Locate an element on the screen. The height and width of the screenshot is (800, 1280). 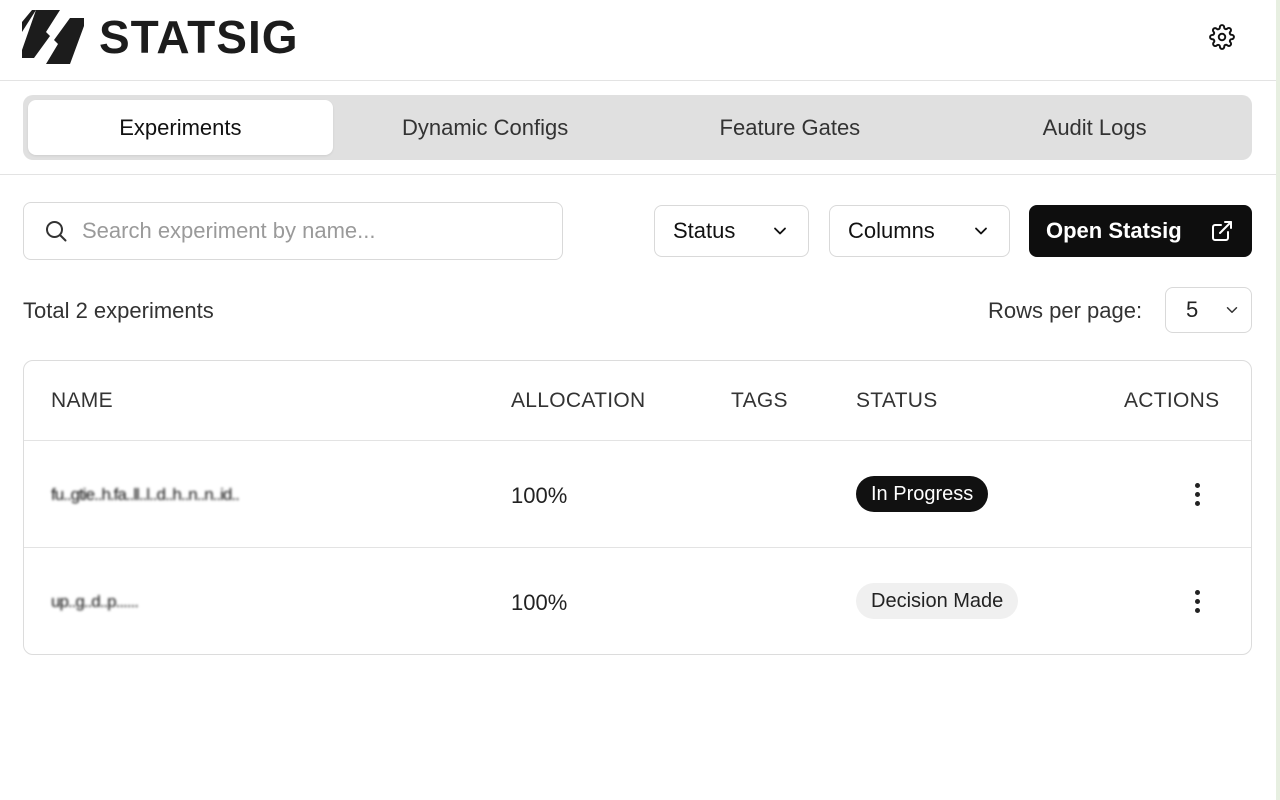
table-row: up..g..d..p...... 100% Decision Made is located at coordinates (637, 601).